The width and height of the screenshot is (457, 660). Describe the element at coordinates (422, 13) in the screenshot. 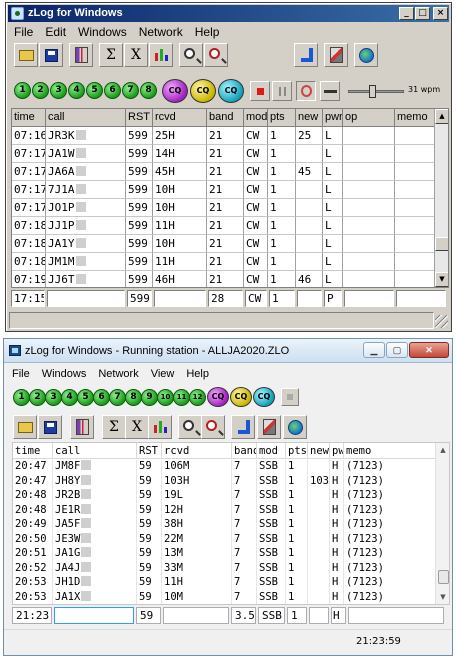

I see `maximize-button: □` at that location.